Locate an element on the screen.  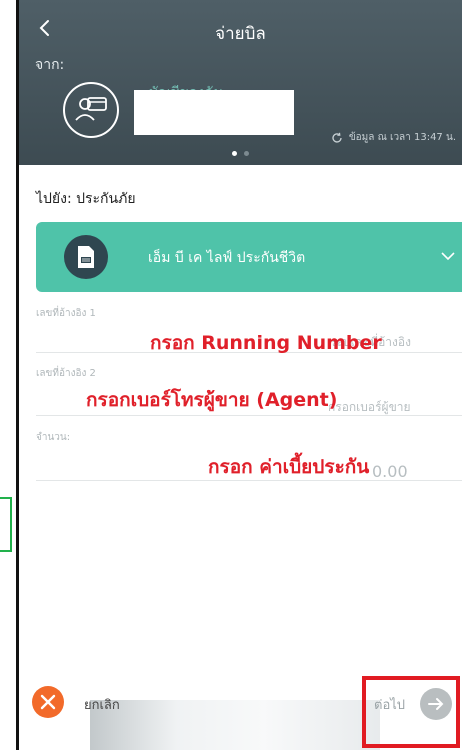
highlight-box is located at coordinates (411, 712).